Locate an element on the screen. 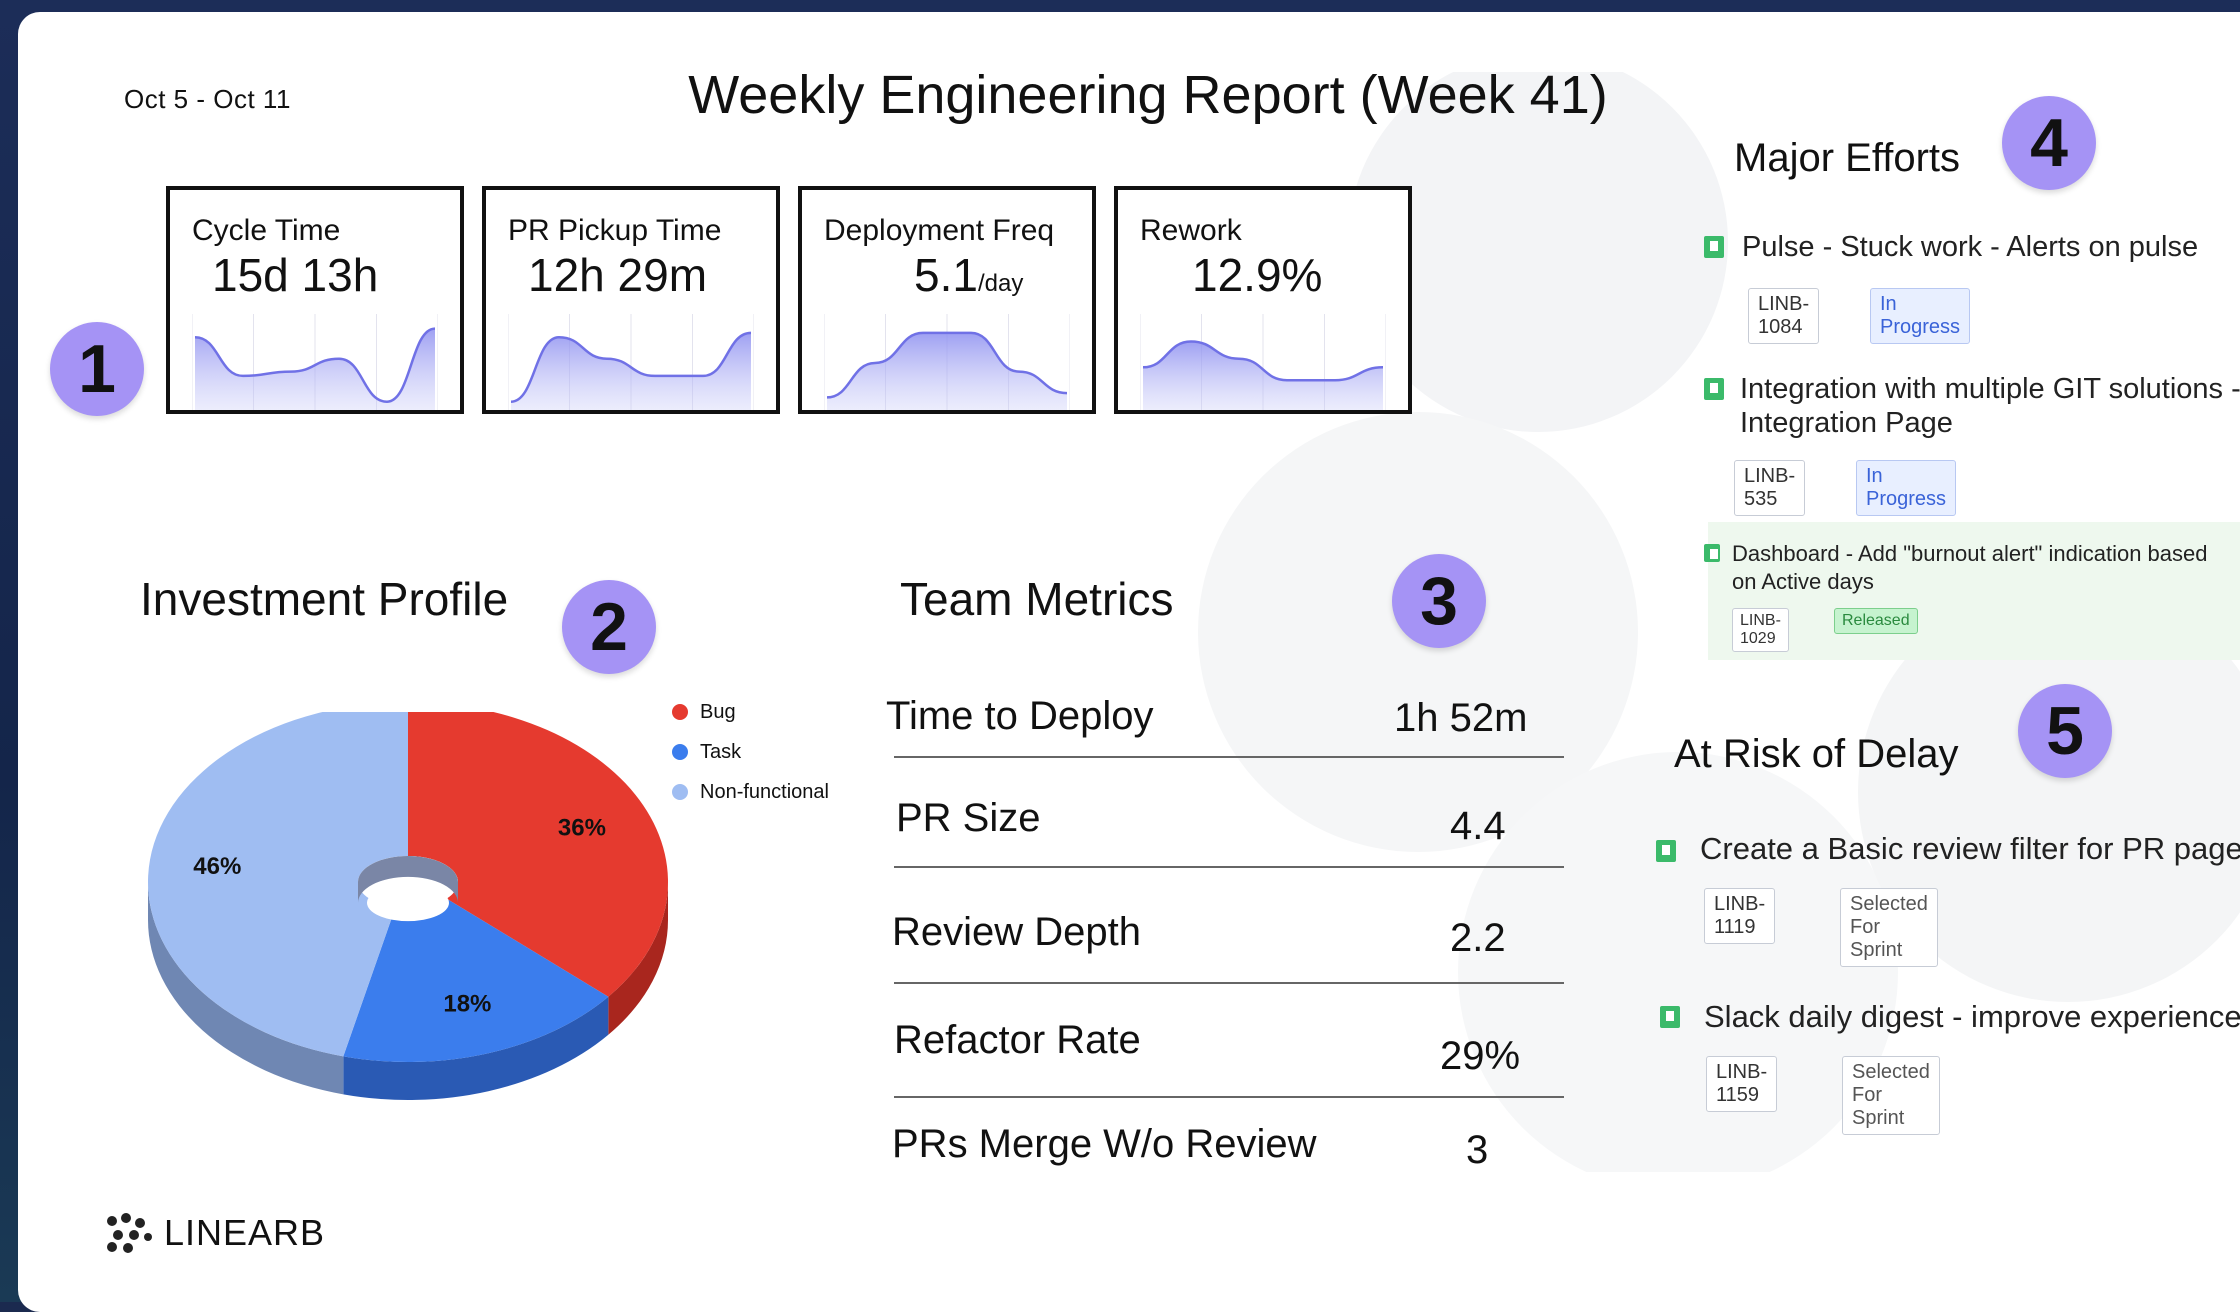 This screenshot has width=2240, height=1312. metric-value: 4.4 is located at coordinates (1478, 826).